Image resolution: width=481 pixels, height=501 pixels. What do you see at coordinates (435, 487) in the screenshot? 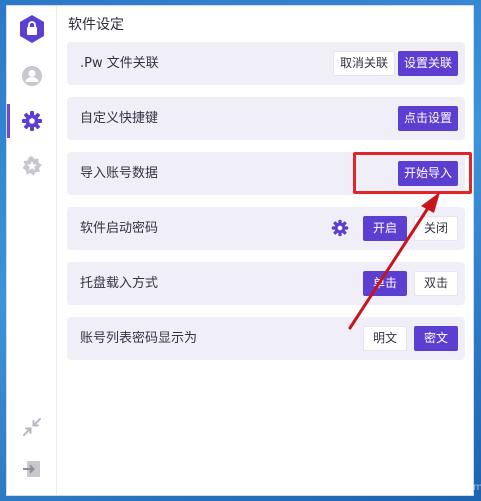
I see `watermark-url: www.xiazaiba.com` at bounding box center [435, 487].